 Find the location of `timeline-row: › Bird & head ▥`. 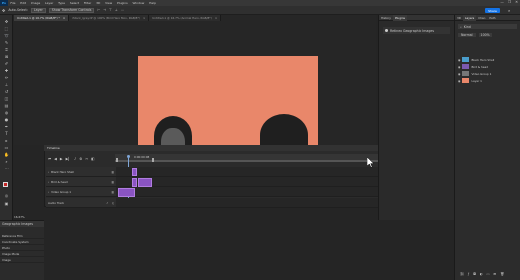

timeline-row: › Bird & head ▥ is located at coordinates (81, 182).